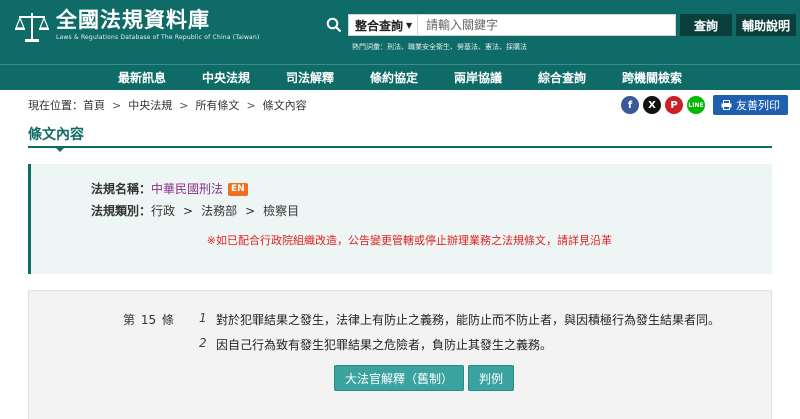  I want to click on breadcrumb-all-articles: 所有條文, so click(217, 105).